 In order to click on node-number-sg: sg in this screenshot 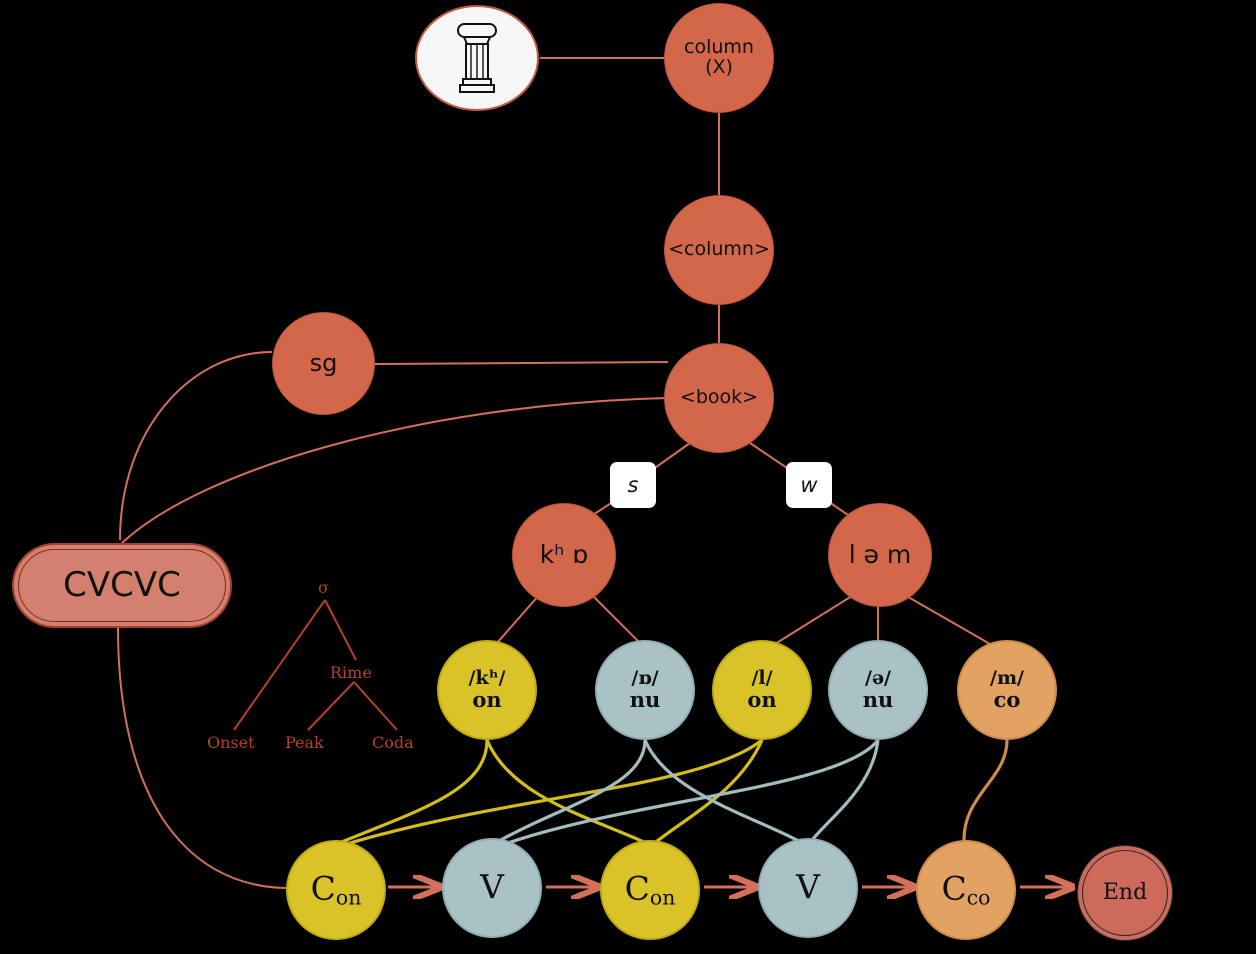, I will do `click(323, 363)`.